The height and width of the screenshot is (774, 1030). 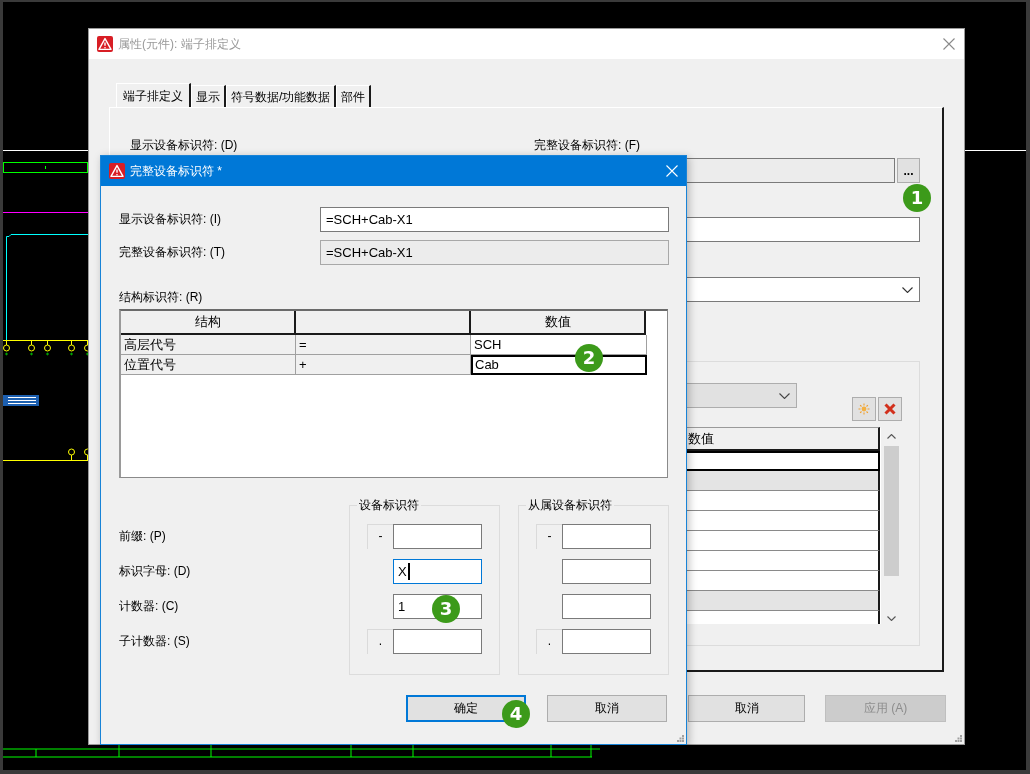 I want to click on text-field: X, so click(x=437, y=571).